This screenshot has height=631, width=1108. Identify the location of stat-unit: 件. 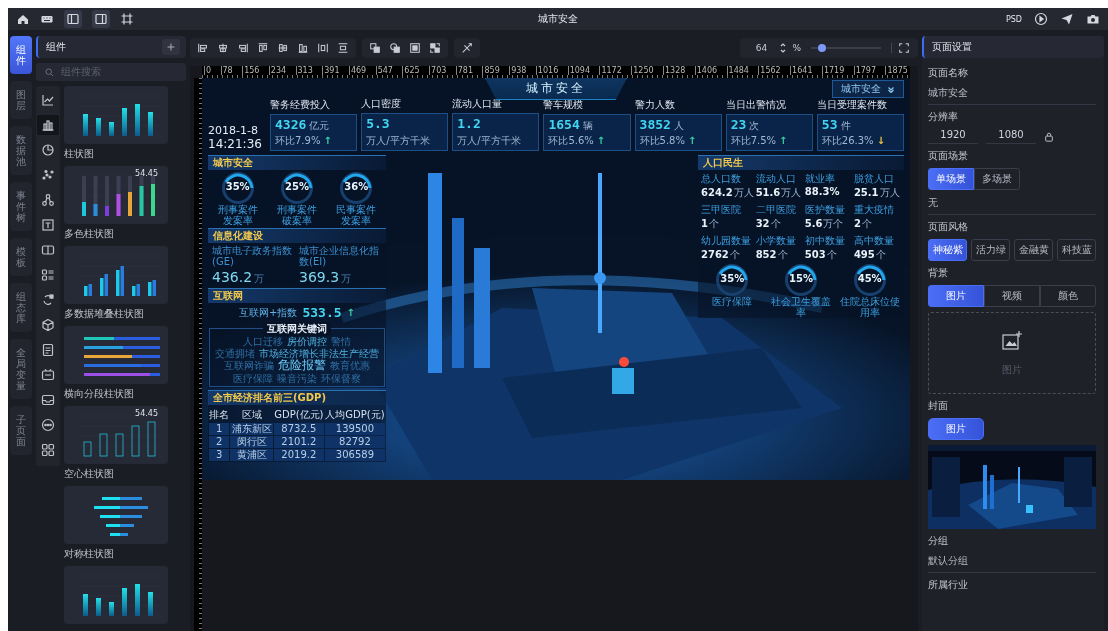
(845, 126).